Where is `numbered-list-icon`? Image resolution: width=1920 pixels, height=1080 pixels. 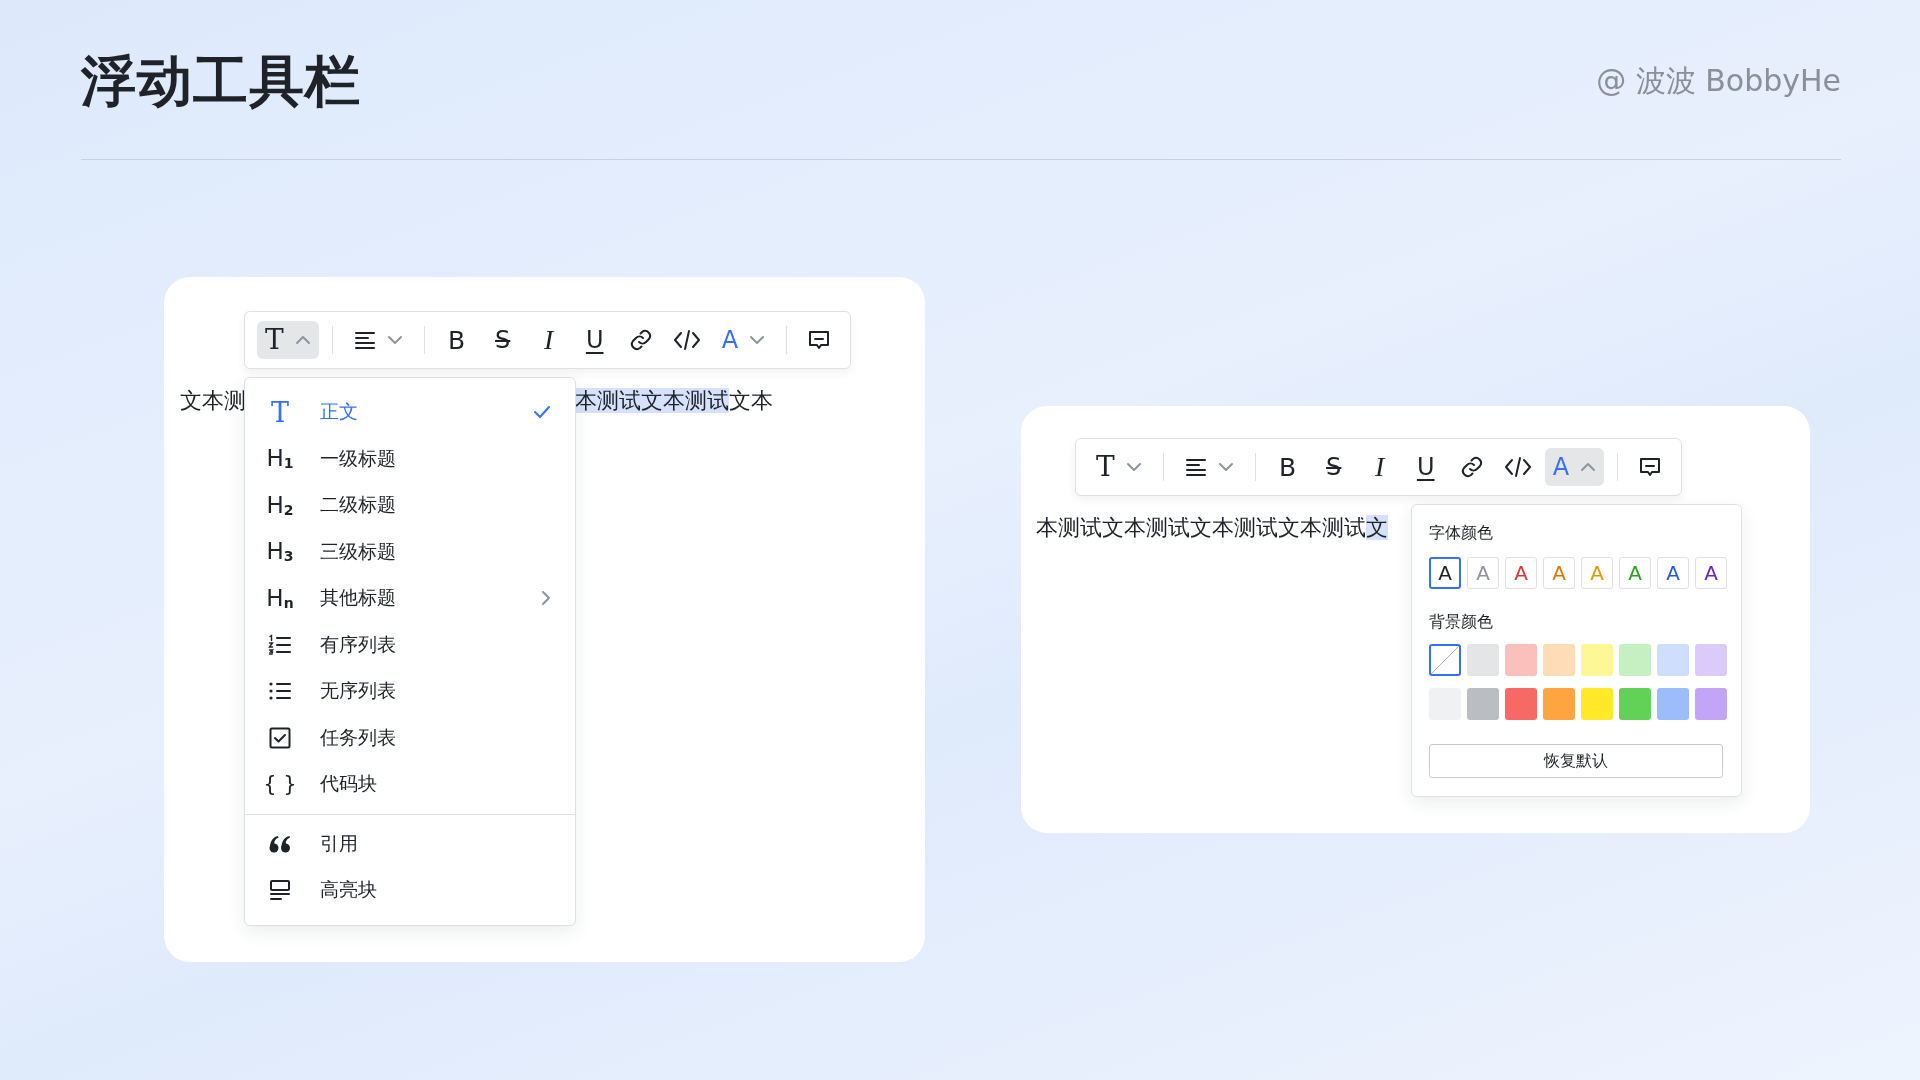
numbered-list-icon is located at coordinates (280, 644).